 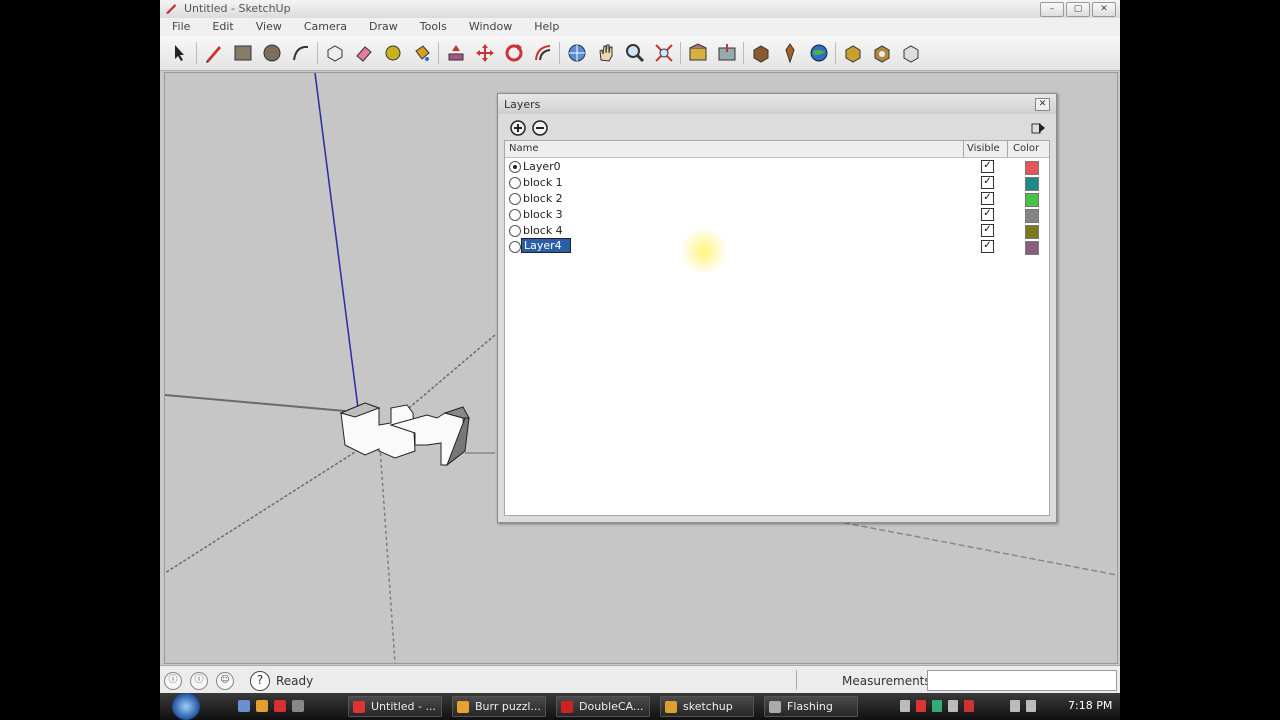 I want to click on show-desktop-icon, so click(x=244, y=706).